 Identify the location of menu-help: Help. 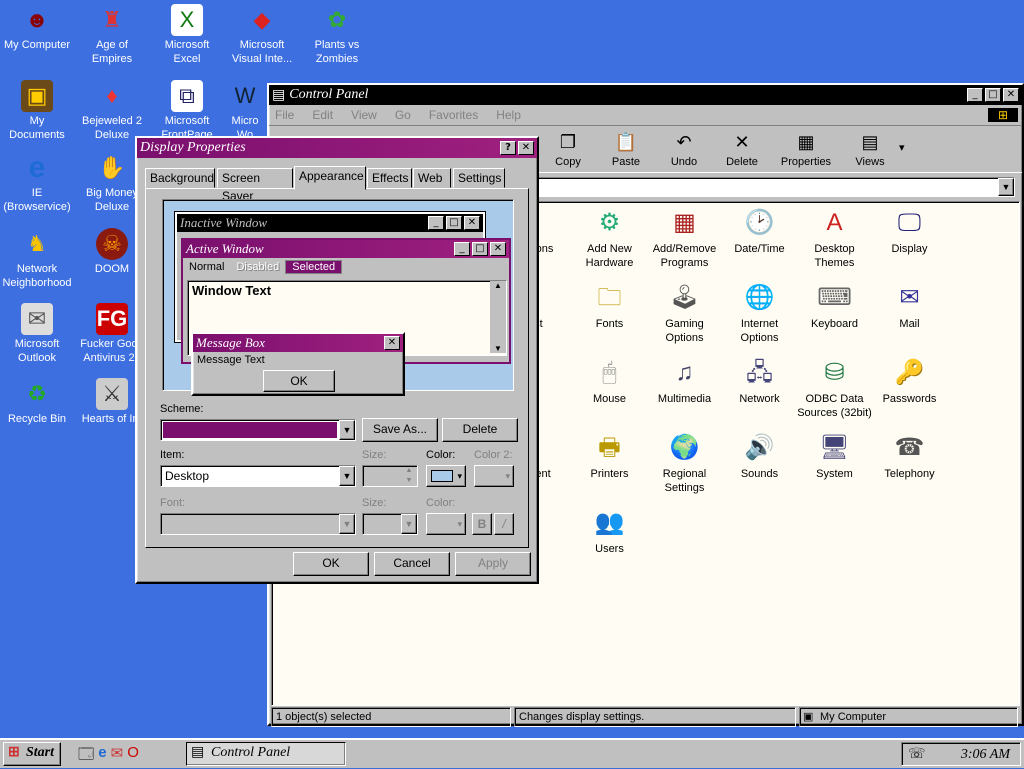
(508, 115).